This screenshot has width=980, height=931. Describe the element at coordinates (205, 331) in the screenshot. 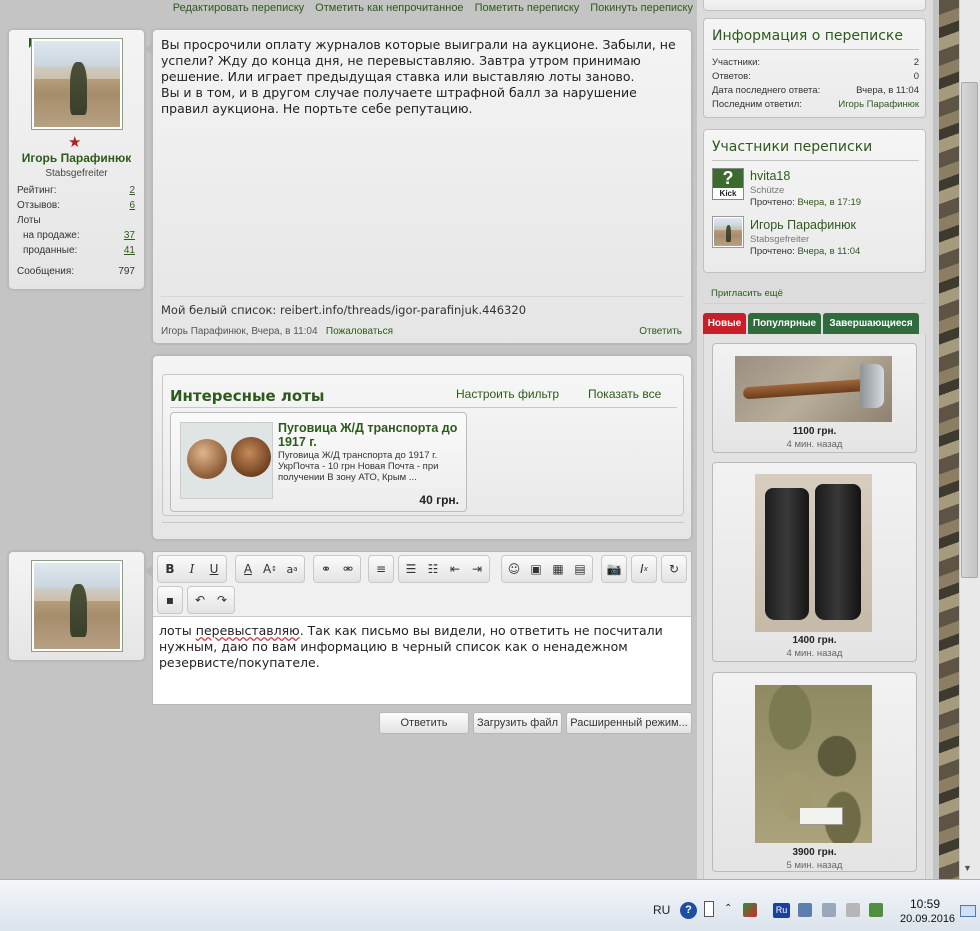

I see `meta-author: Игорь Парафинюк,` at that location.